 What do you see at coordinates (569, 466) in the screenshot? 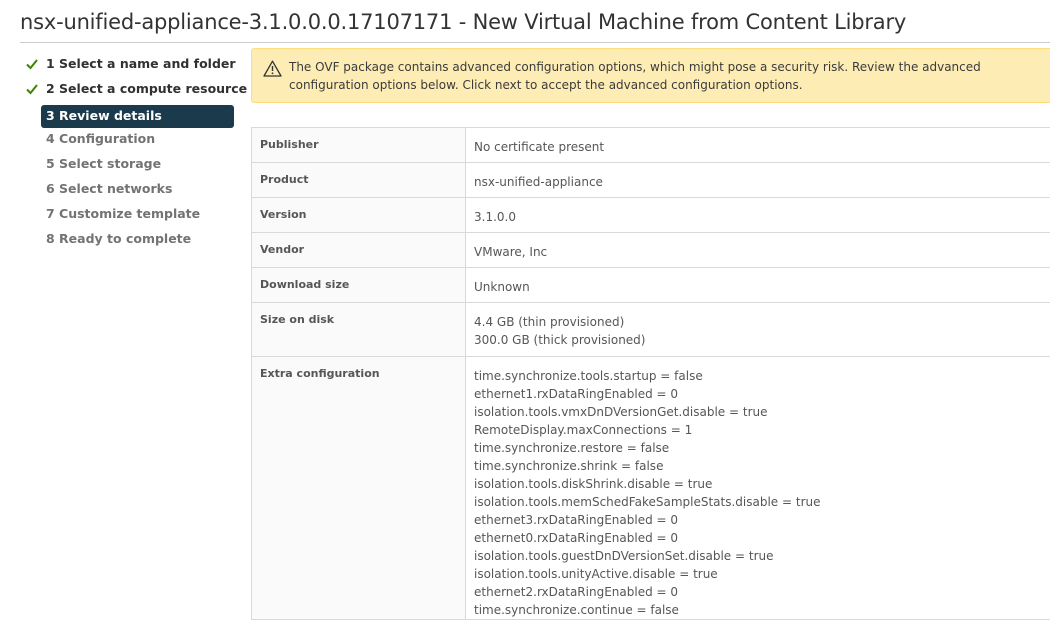
I see `config-entry: time.synchronize.shrink = false` at bounding box center [569, 466].